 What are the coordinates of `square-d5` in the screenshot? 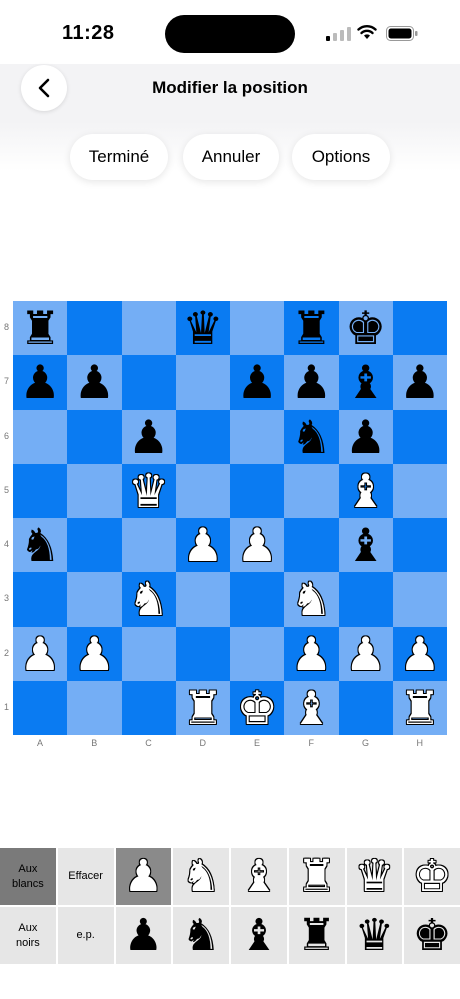 It's located at (202, 490).